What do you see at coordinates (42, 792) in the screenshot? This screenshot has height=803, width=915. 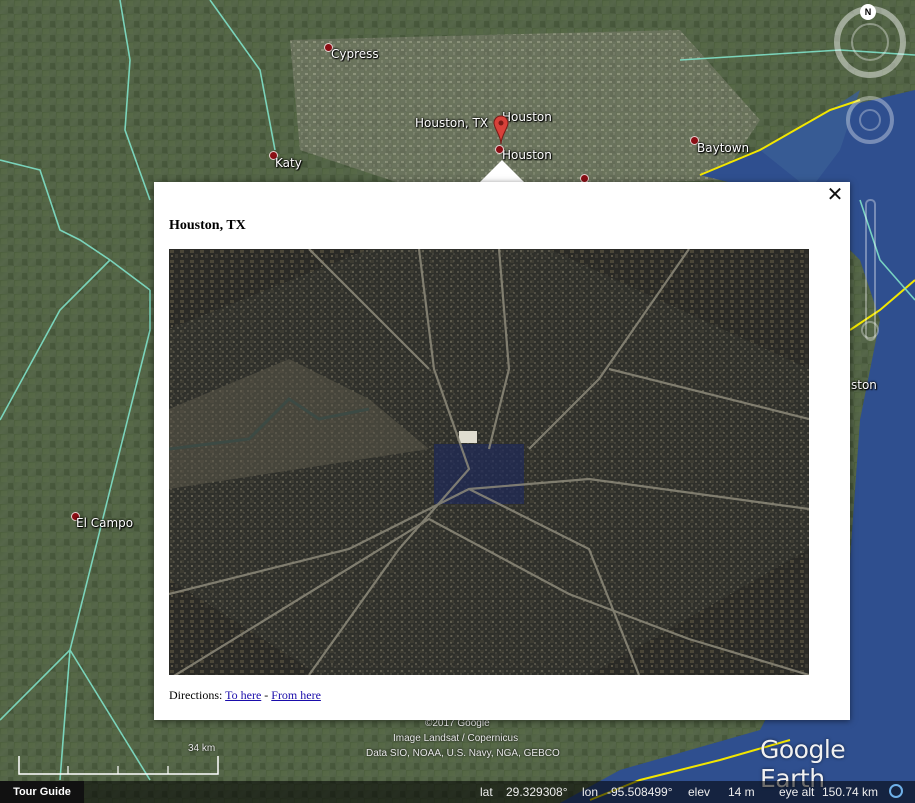 I see `tour-guide-button: Tour Guide` at bounding box center [42, 792].